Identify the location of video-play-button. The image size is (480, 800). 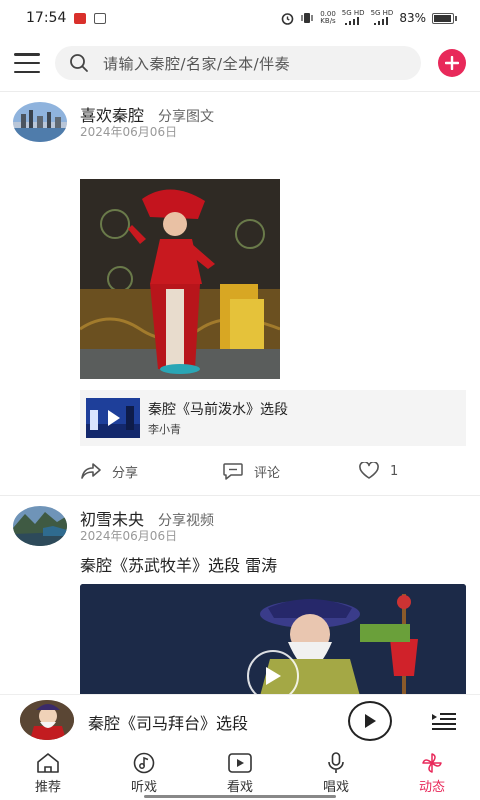
(273, 673).